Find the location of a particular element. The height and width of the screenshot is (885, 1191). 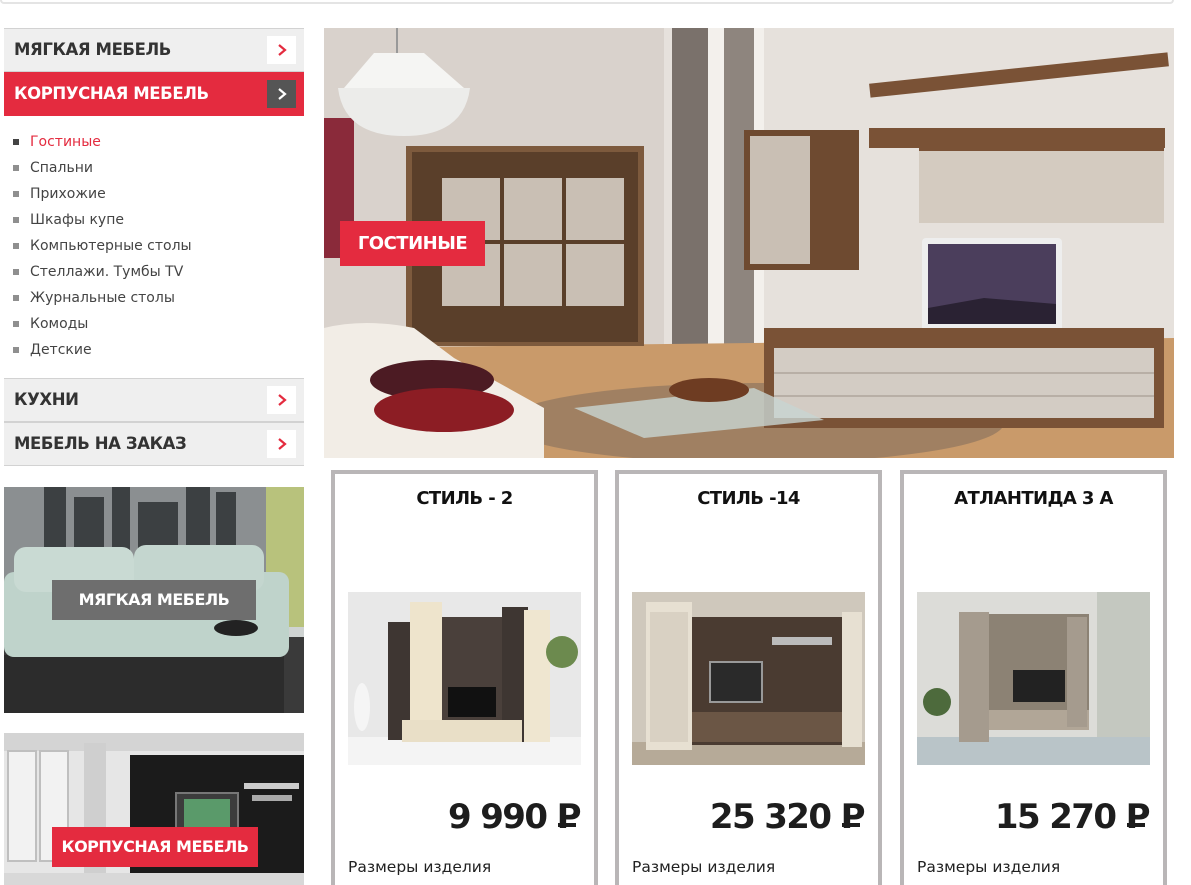

price-value: 25 320 is located at coordinates (770, 817).